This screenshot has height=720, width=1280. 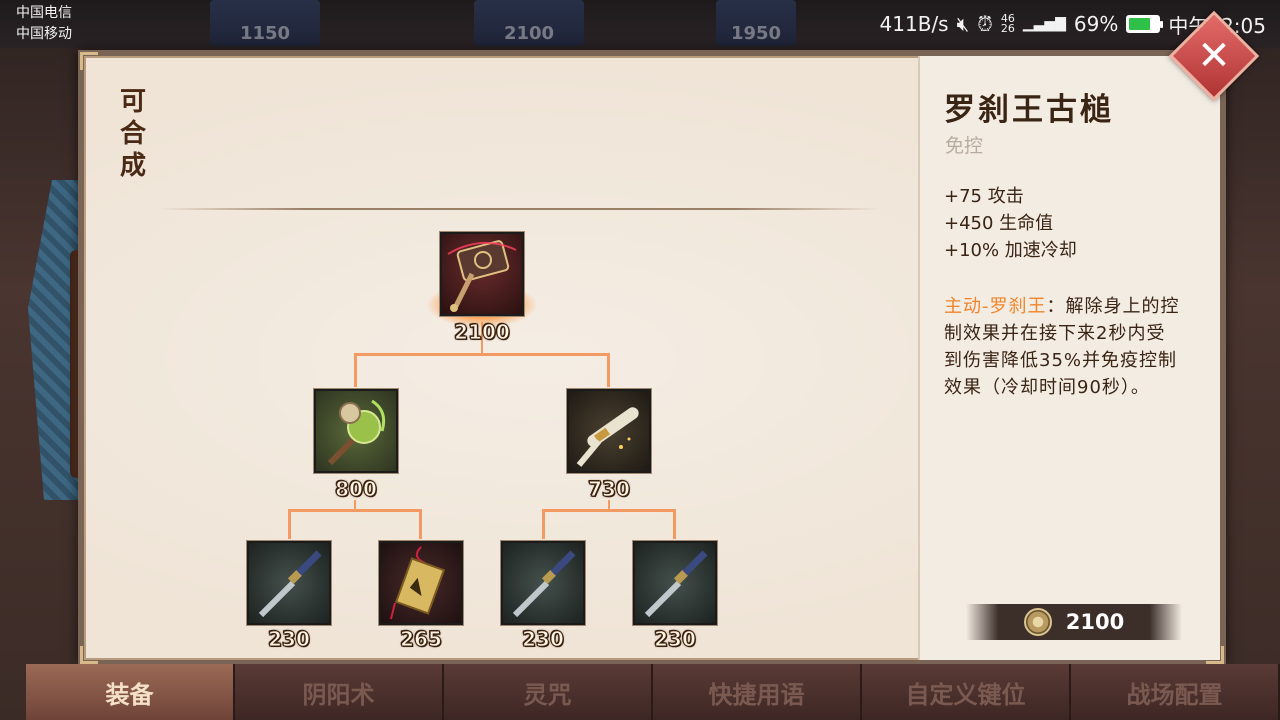 I want to click on scroll-blade-icon, so click(x=609, y=431).